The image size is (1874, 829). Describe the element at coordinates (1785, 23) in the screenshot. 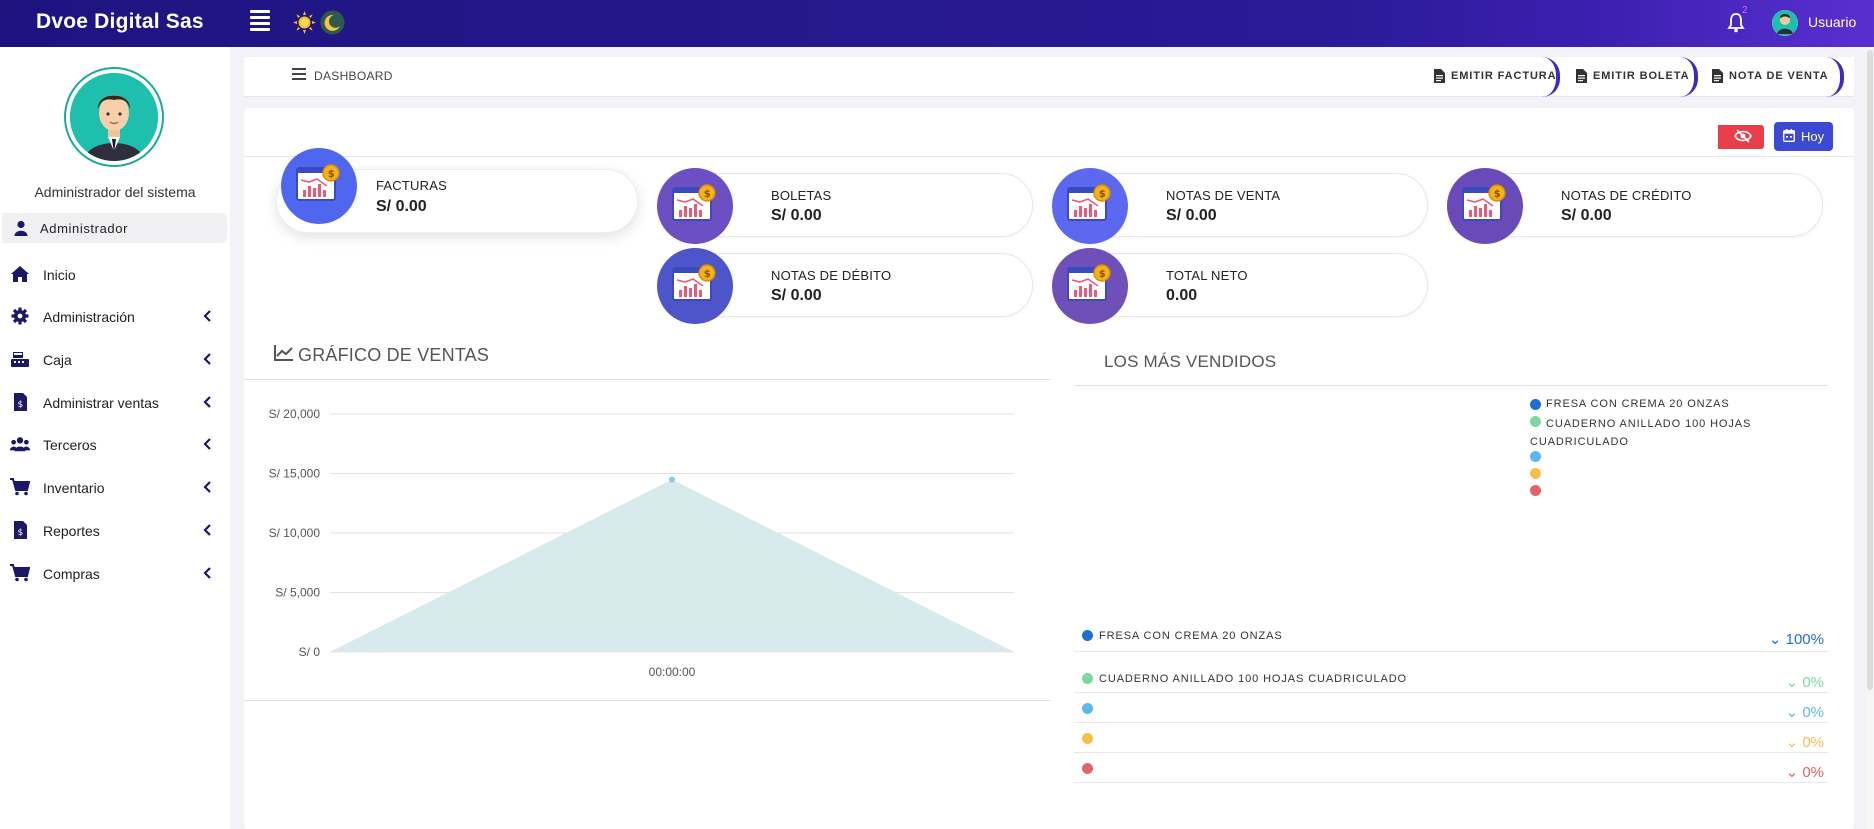

I see `user-avatar` at that location.